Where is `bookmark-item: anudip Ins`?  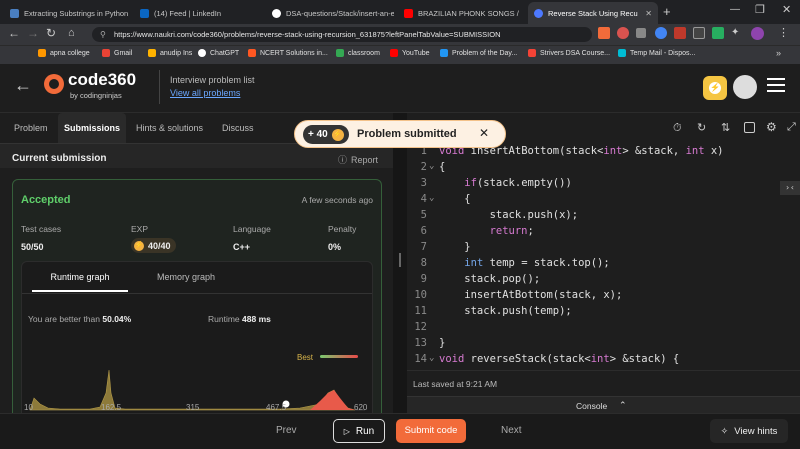 bookmark-item: anudip Ins is located at coordinates (170, 53).